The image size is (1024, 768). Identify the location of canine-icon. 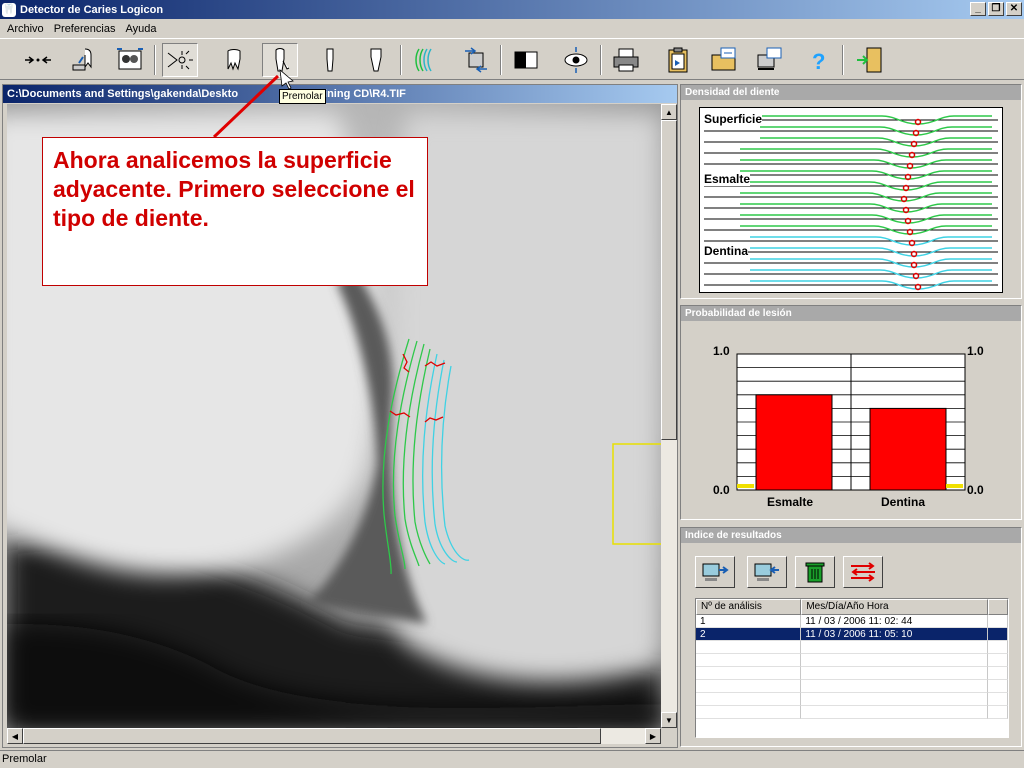
(330, 60).